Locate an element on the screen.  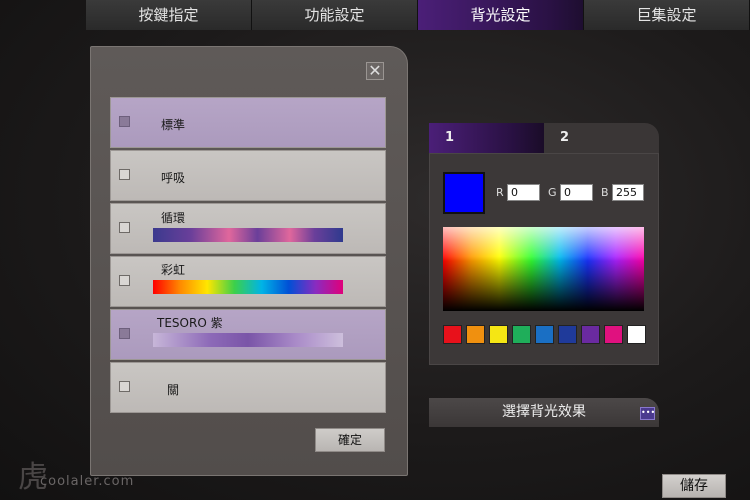
mode-item-cycle: 循環 is located at coordinates (248, 228).